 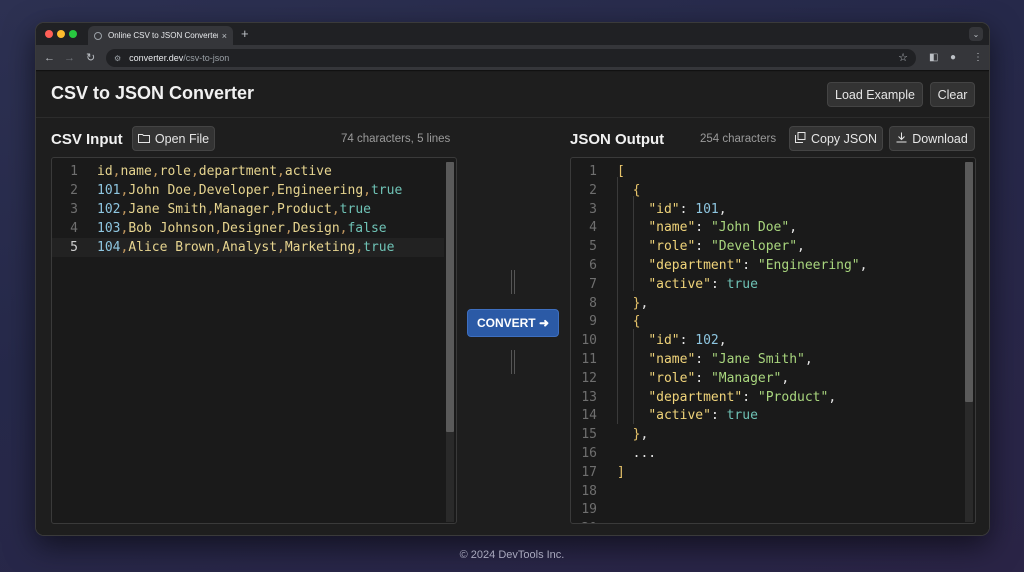 What do you see at coordinates (589, 378) in the screenshot?
I see `line-number: 12` at bounding box center [589, 378].